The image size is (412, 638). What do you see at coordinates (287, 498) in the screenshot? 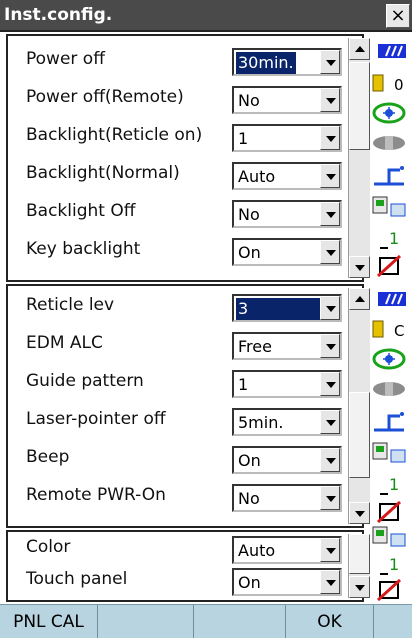
I see `remote-pwr-on-select: No` at bounding box center [287, 498].